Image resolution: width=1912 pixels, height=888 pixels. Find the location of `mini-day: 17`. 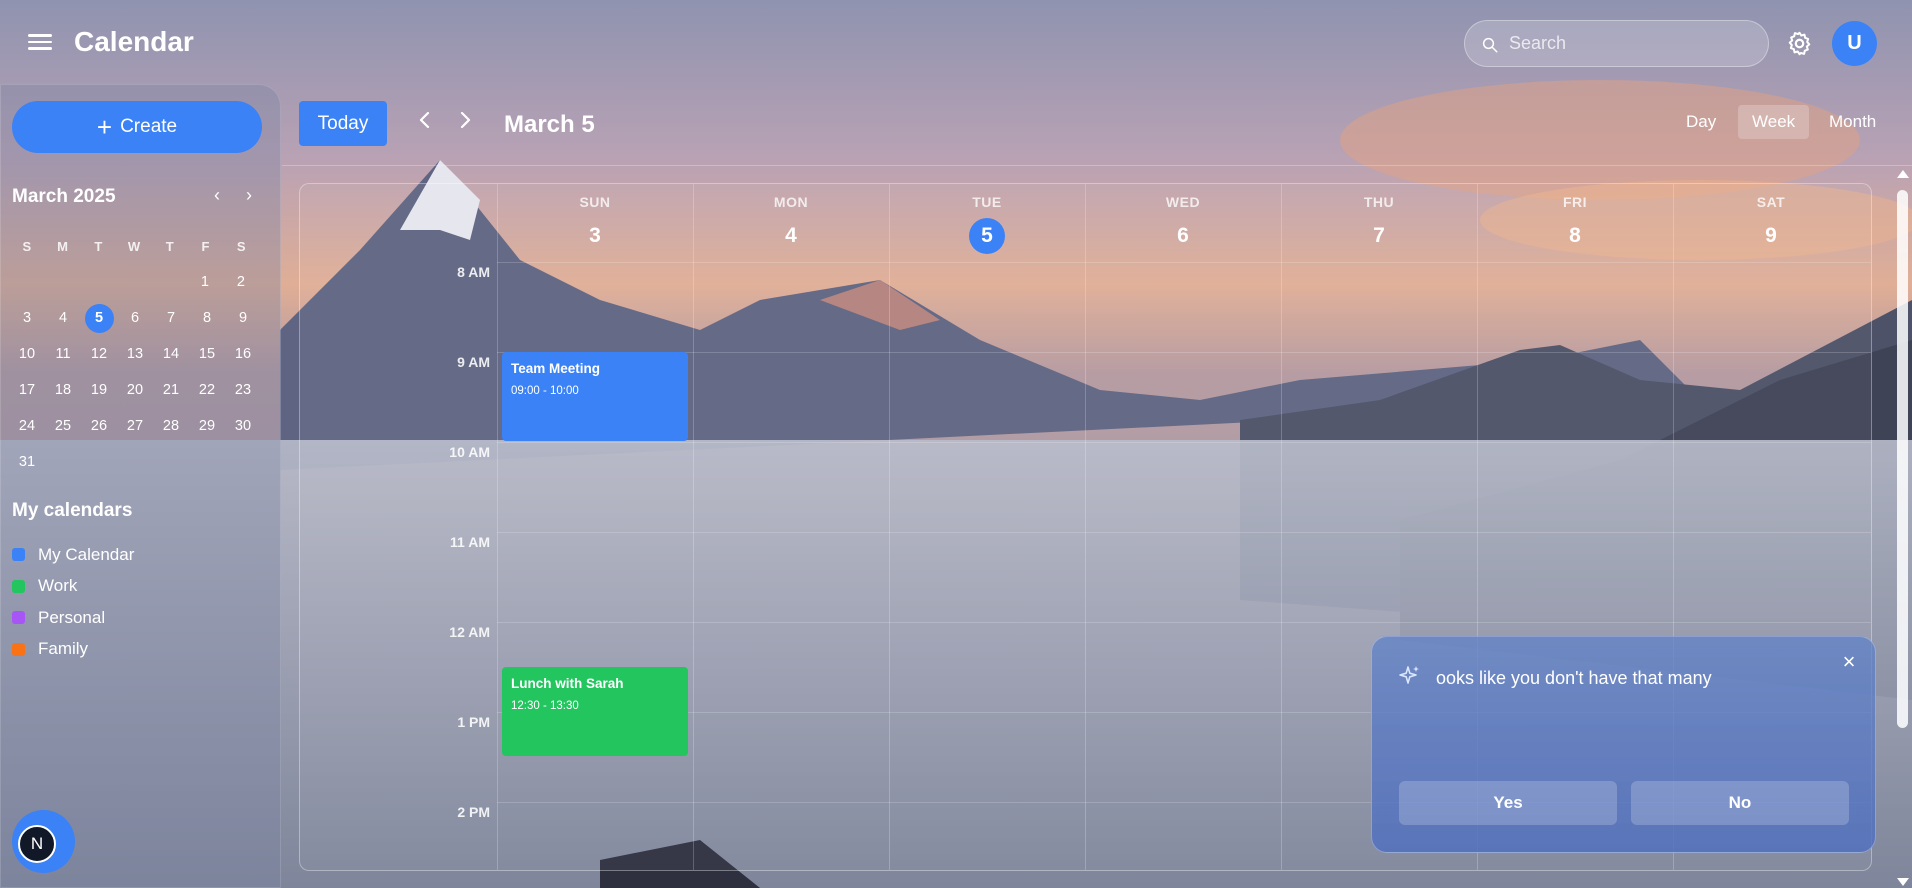

mini-day: 17 is located at coordinates (27, 390).